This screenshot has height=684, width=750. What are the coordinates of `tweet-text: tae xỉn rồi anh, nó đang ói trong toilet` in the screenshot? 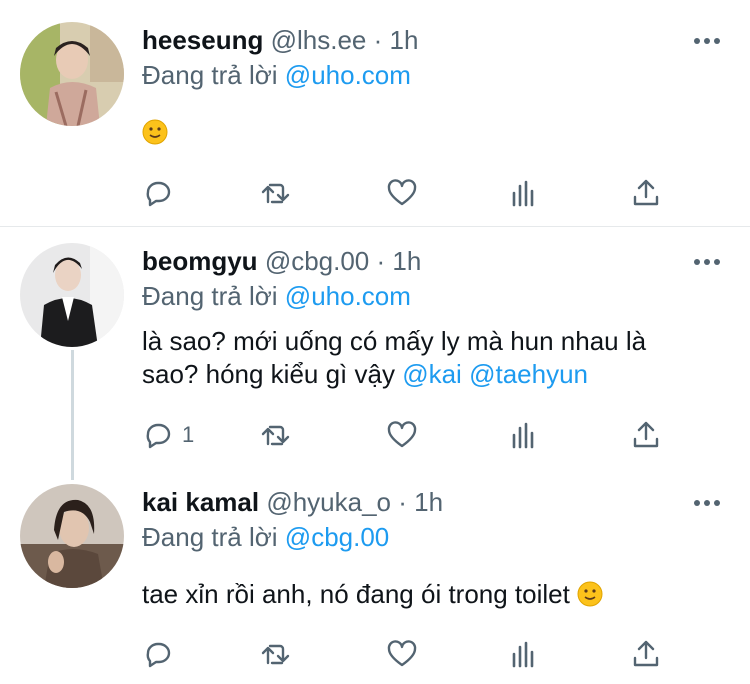 It's located at (372, 594).